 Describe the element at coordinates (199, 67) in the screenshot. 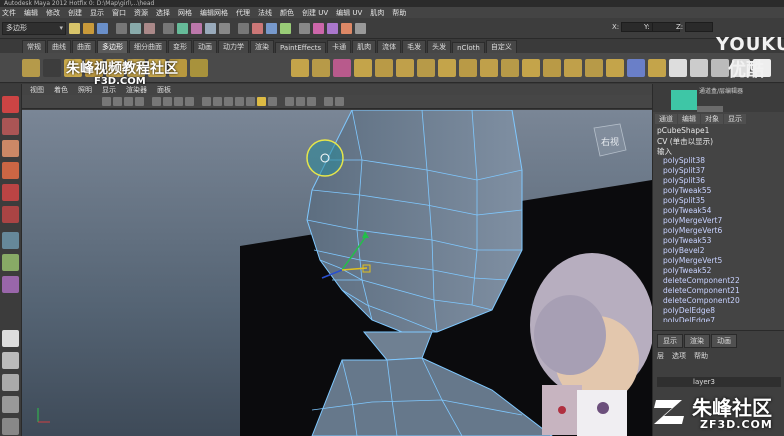

I see `poly-prism-icon` at that location.